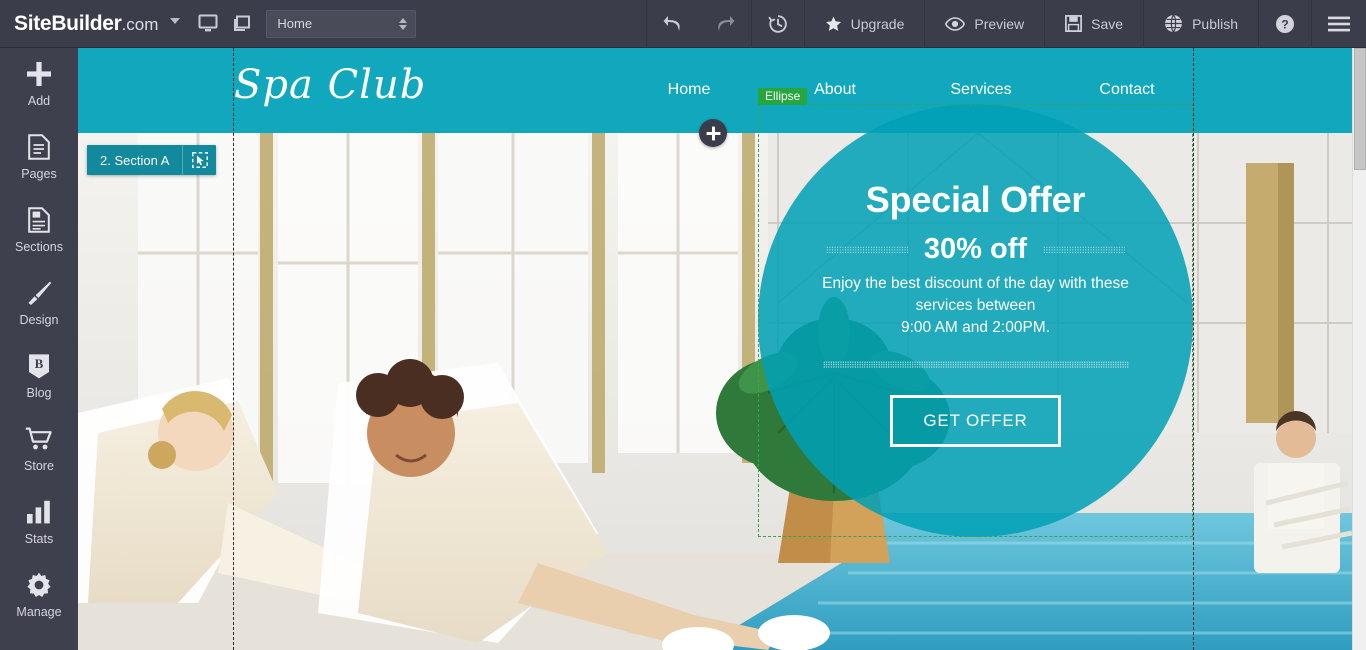  Describe the element at coordinates (1360, 109) in the screenshot. I see `scrollbar-thumb` at that location.